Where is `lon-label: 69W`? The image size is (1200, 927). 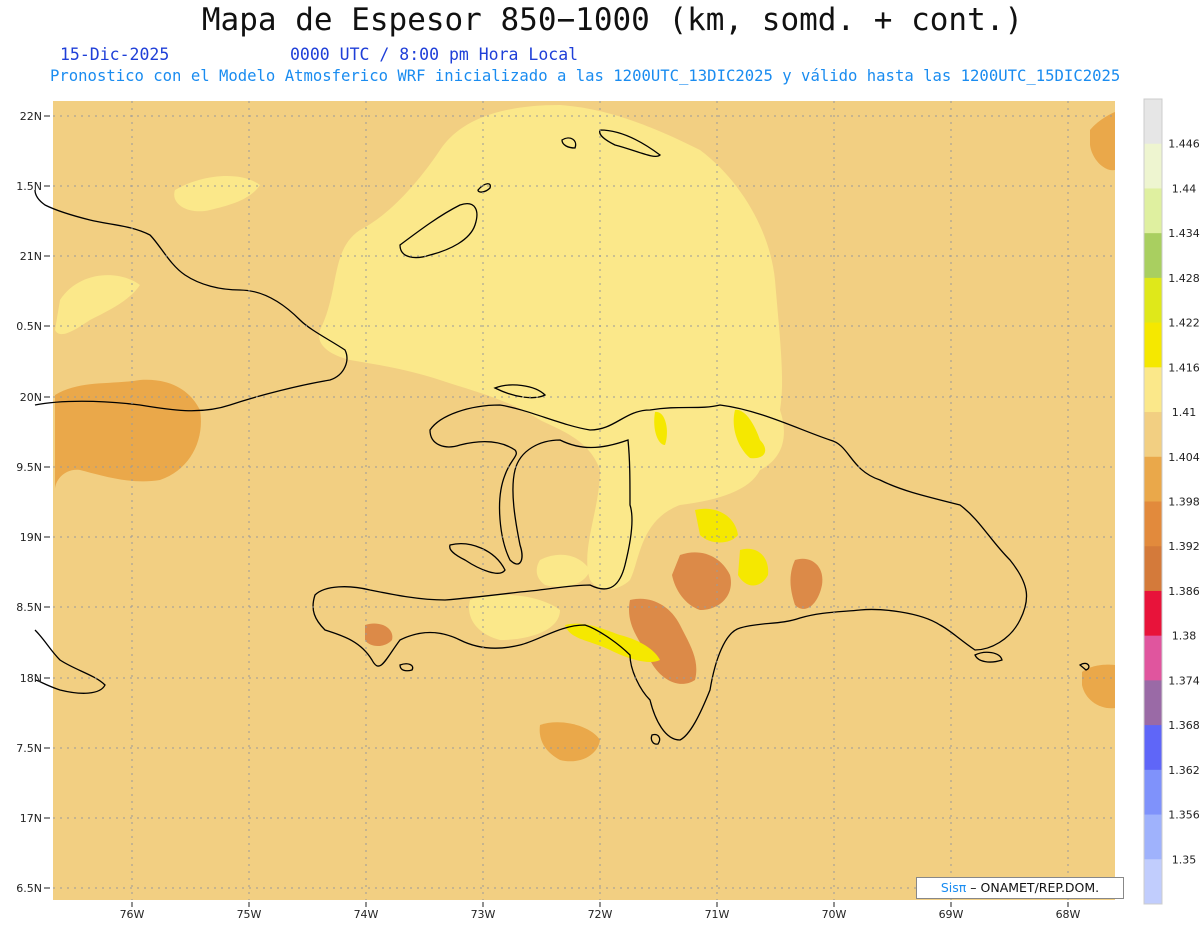
lon-label: 69W is located at coordinates (951, 914).